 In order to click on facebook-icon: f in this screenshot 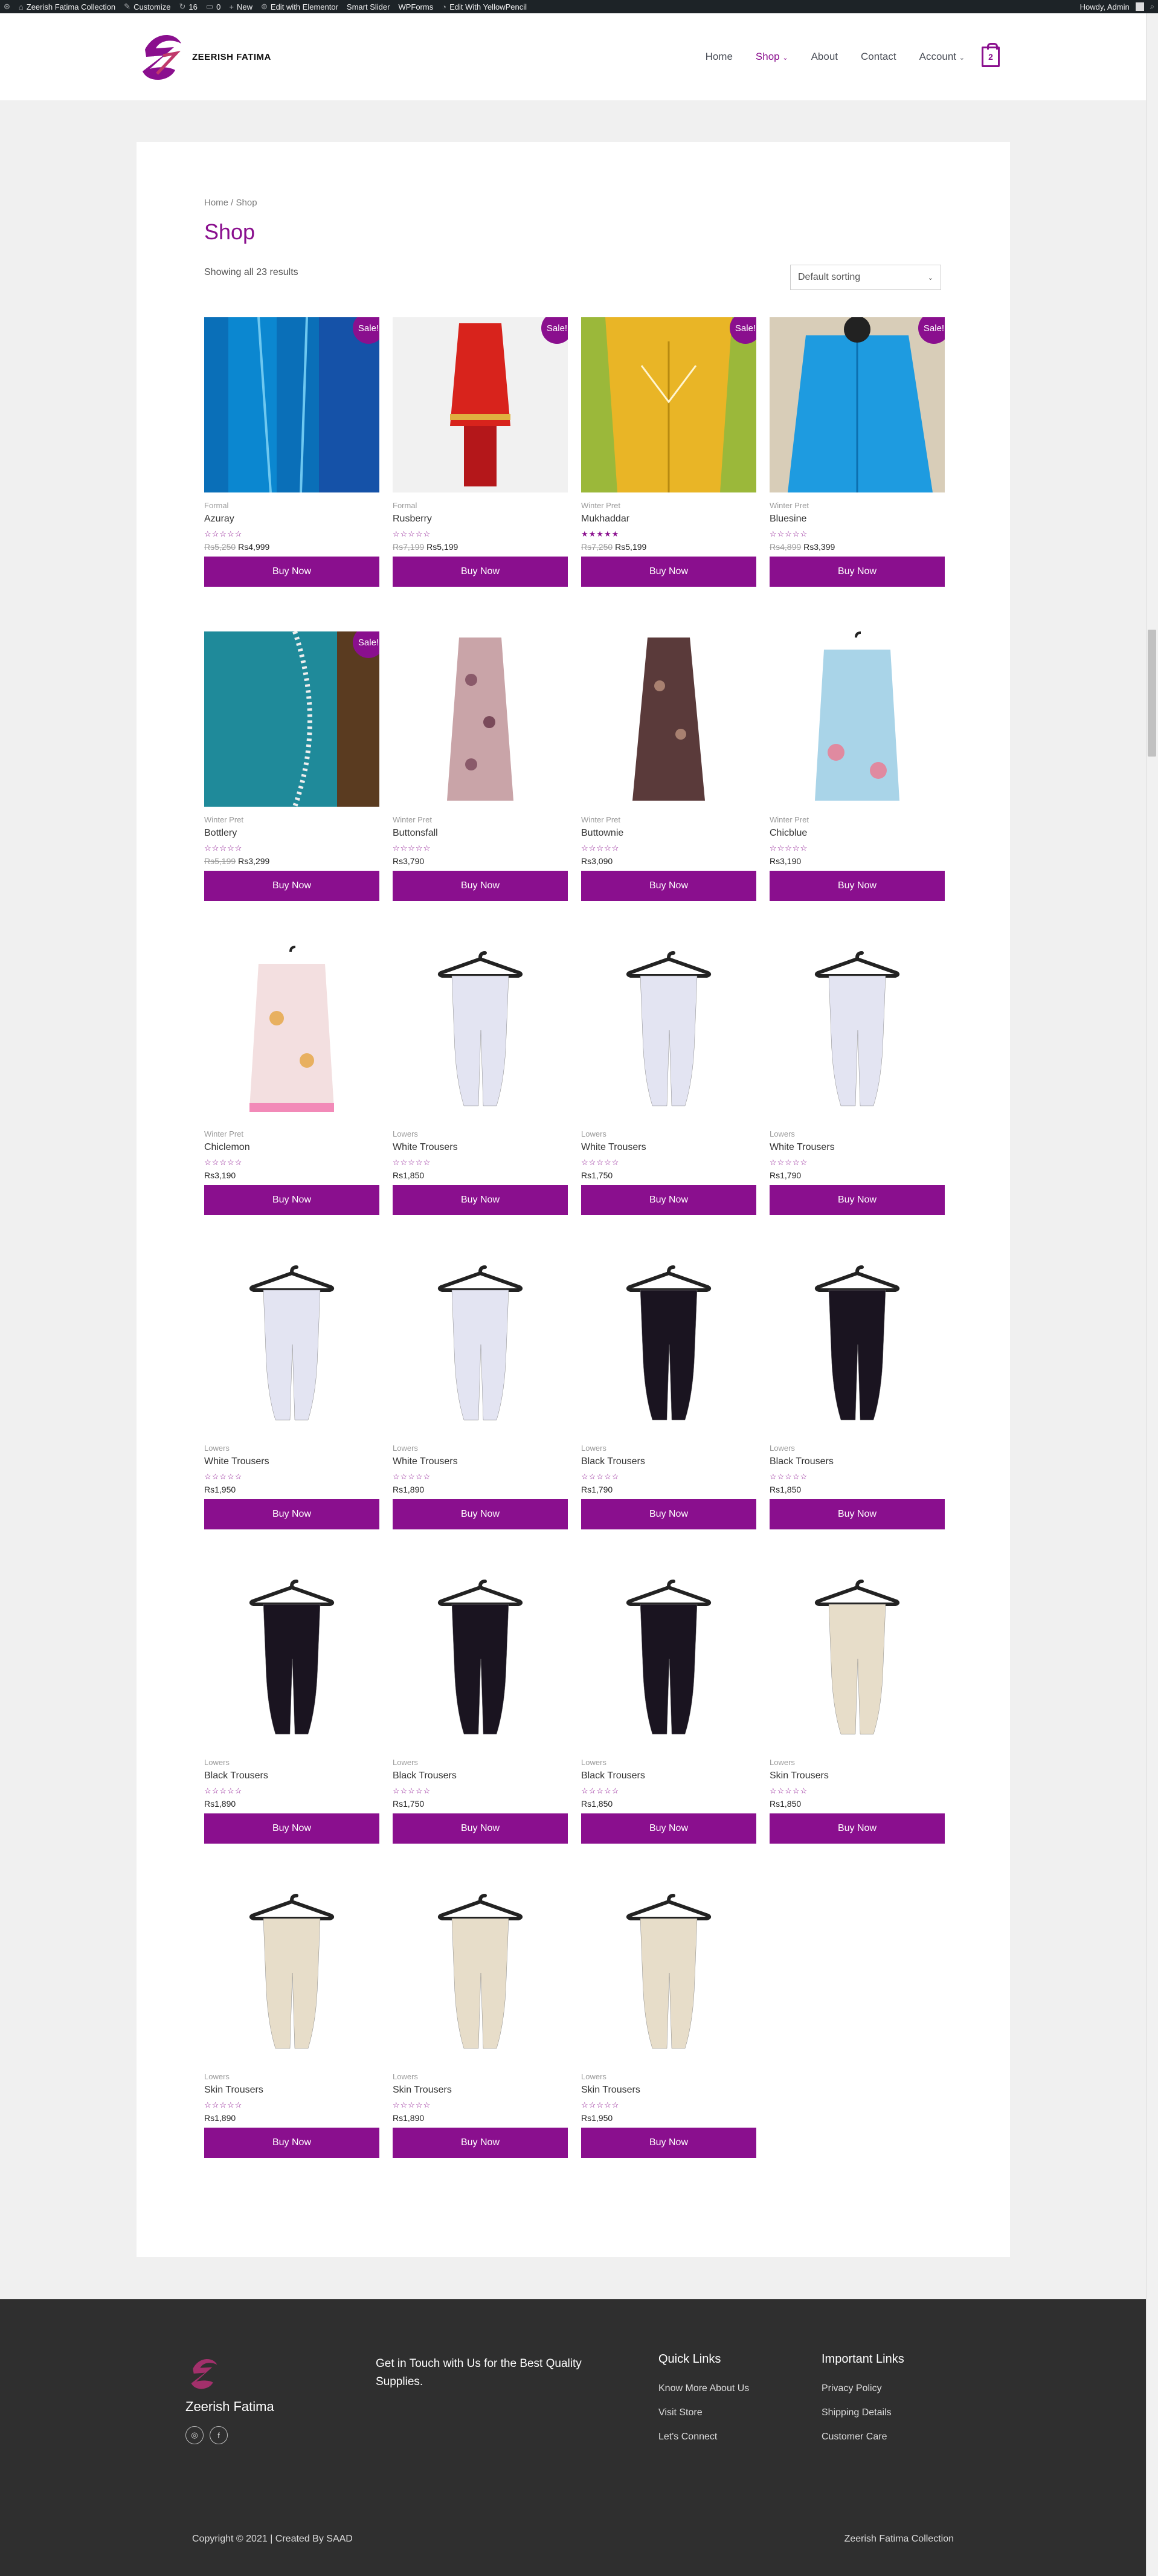, I will do `click(219, 2435)`.